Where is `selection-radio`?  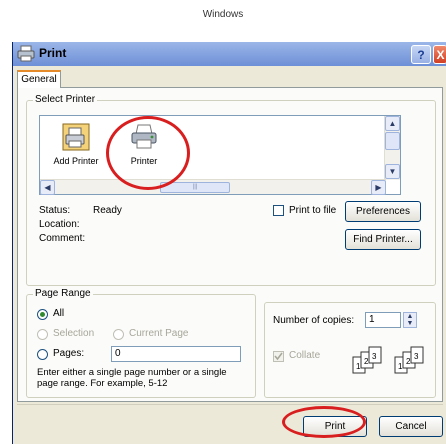 selection-radio is located at coordinates (42, 334).